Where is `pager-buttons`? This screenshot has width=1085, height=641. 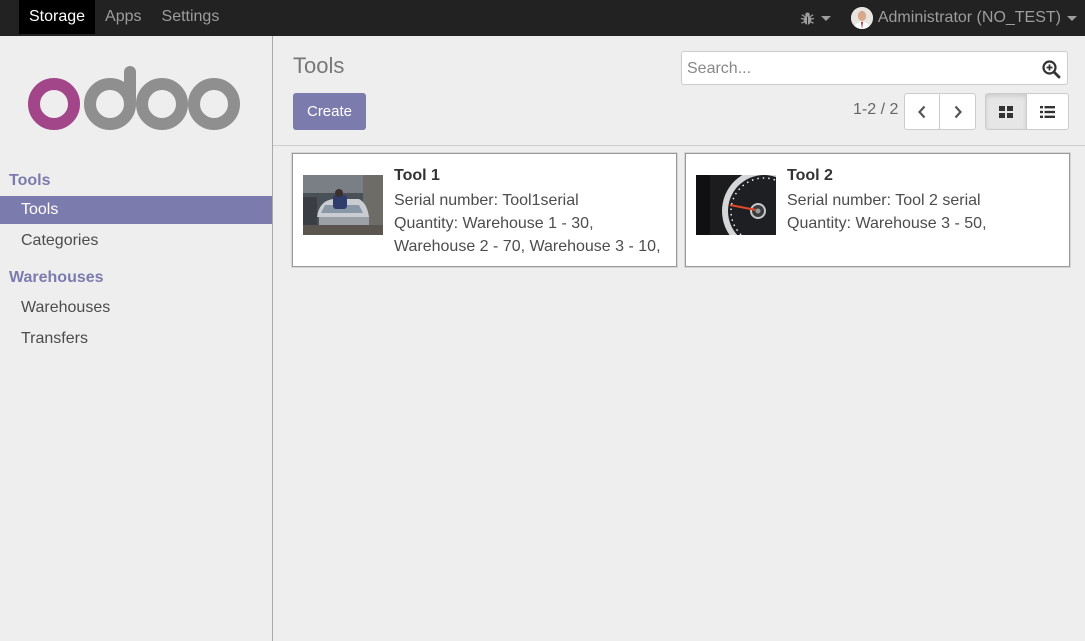
pager-buttons is located at coordinates (940, 111).